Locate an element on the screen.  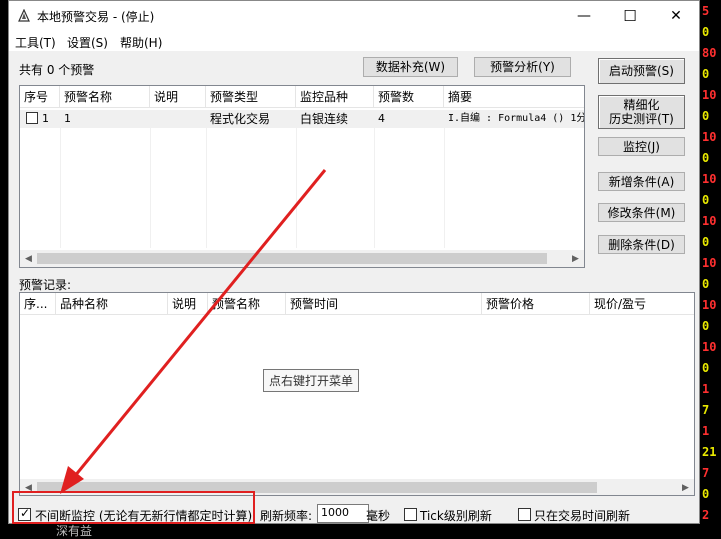
row-description is located at coordinates (178, 119).